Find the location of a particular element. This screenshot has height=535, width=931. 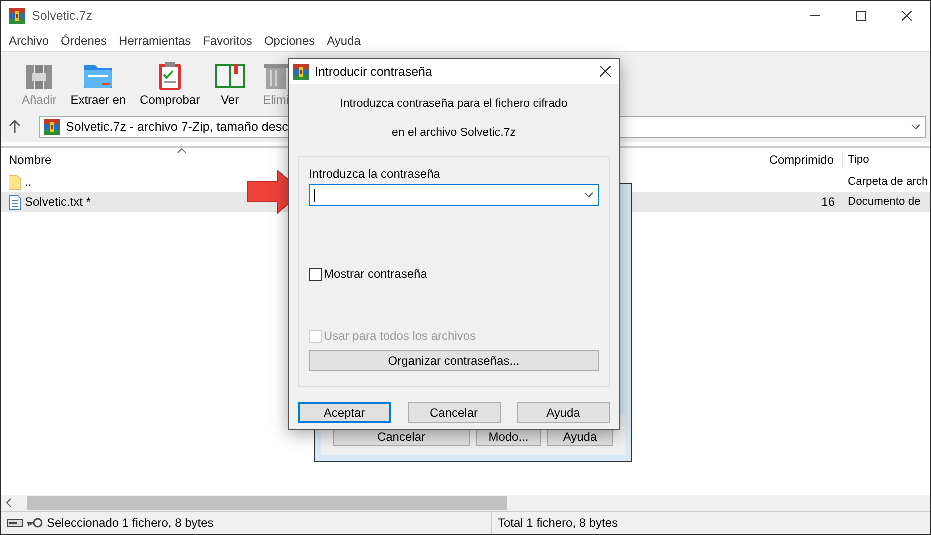

dialog-message: Introduzca contraseña para el fichero cifrado is located at coordinates (454, 104).